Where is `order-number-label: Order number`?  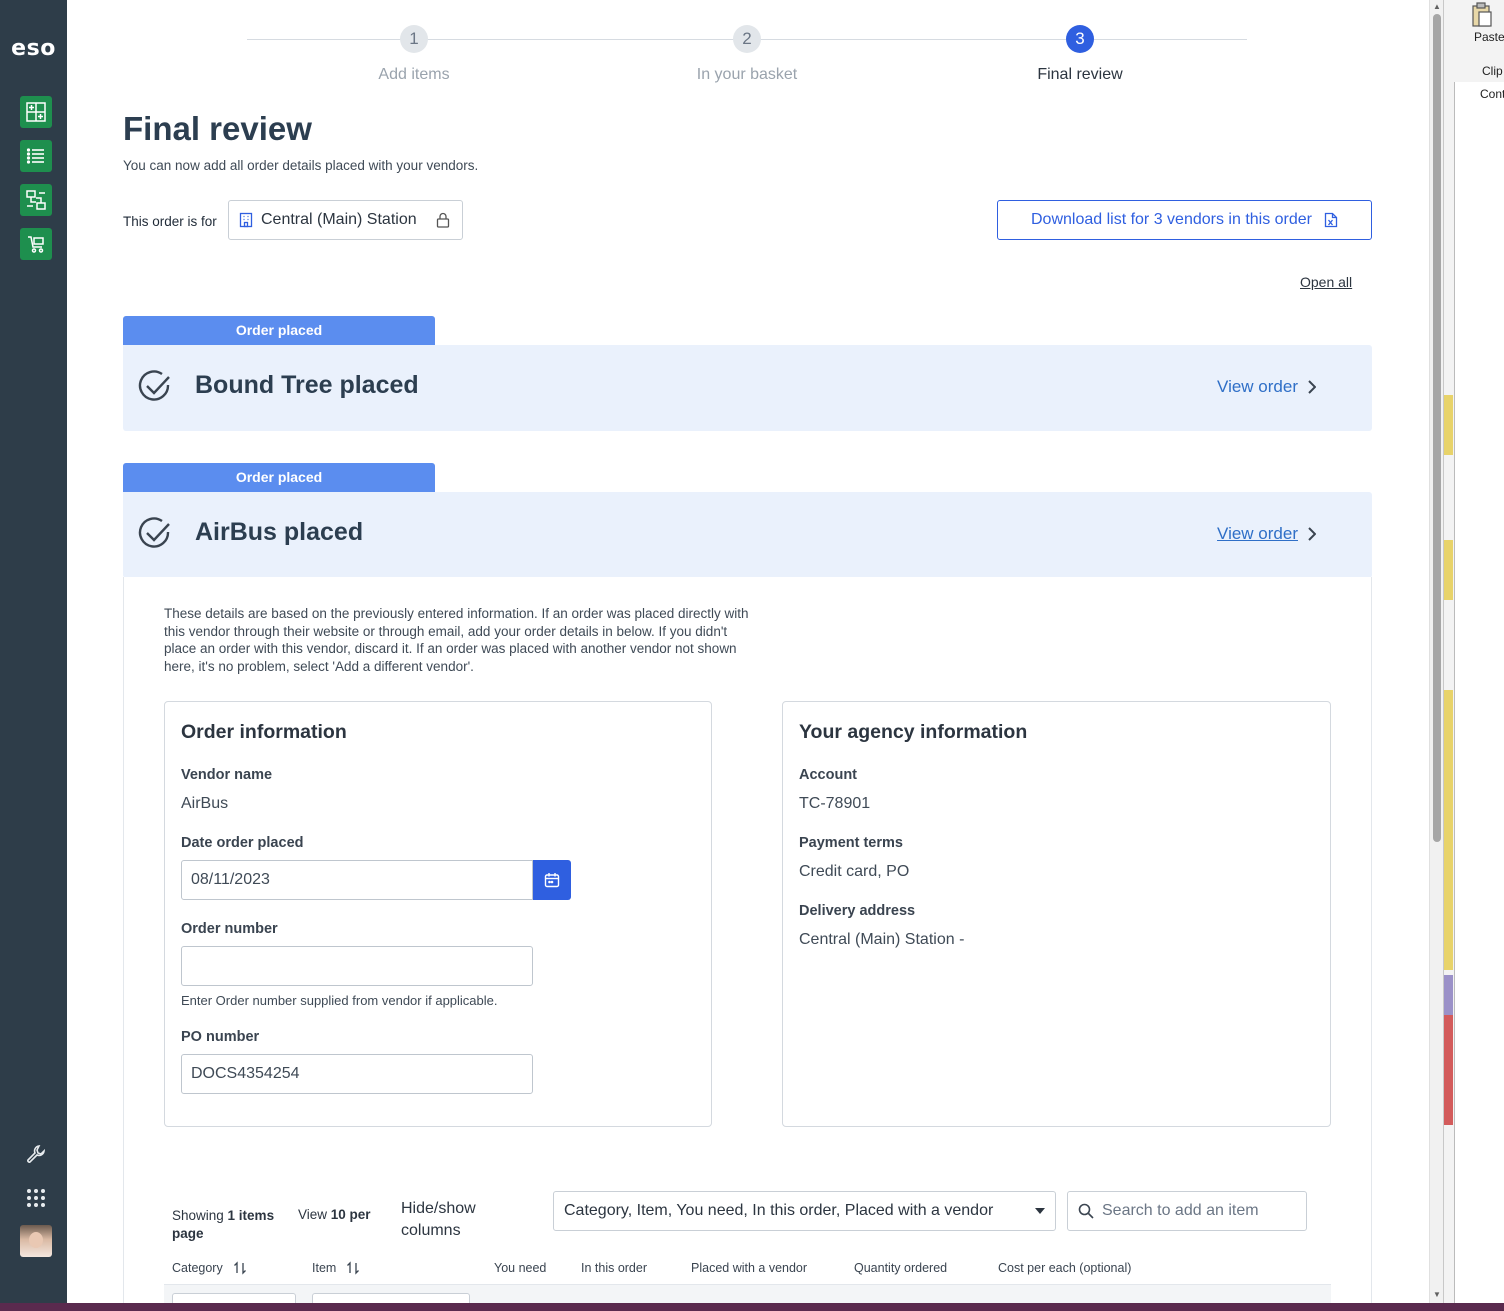
order-number-label: Order number is located at coordinates (229, 929).